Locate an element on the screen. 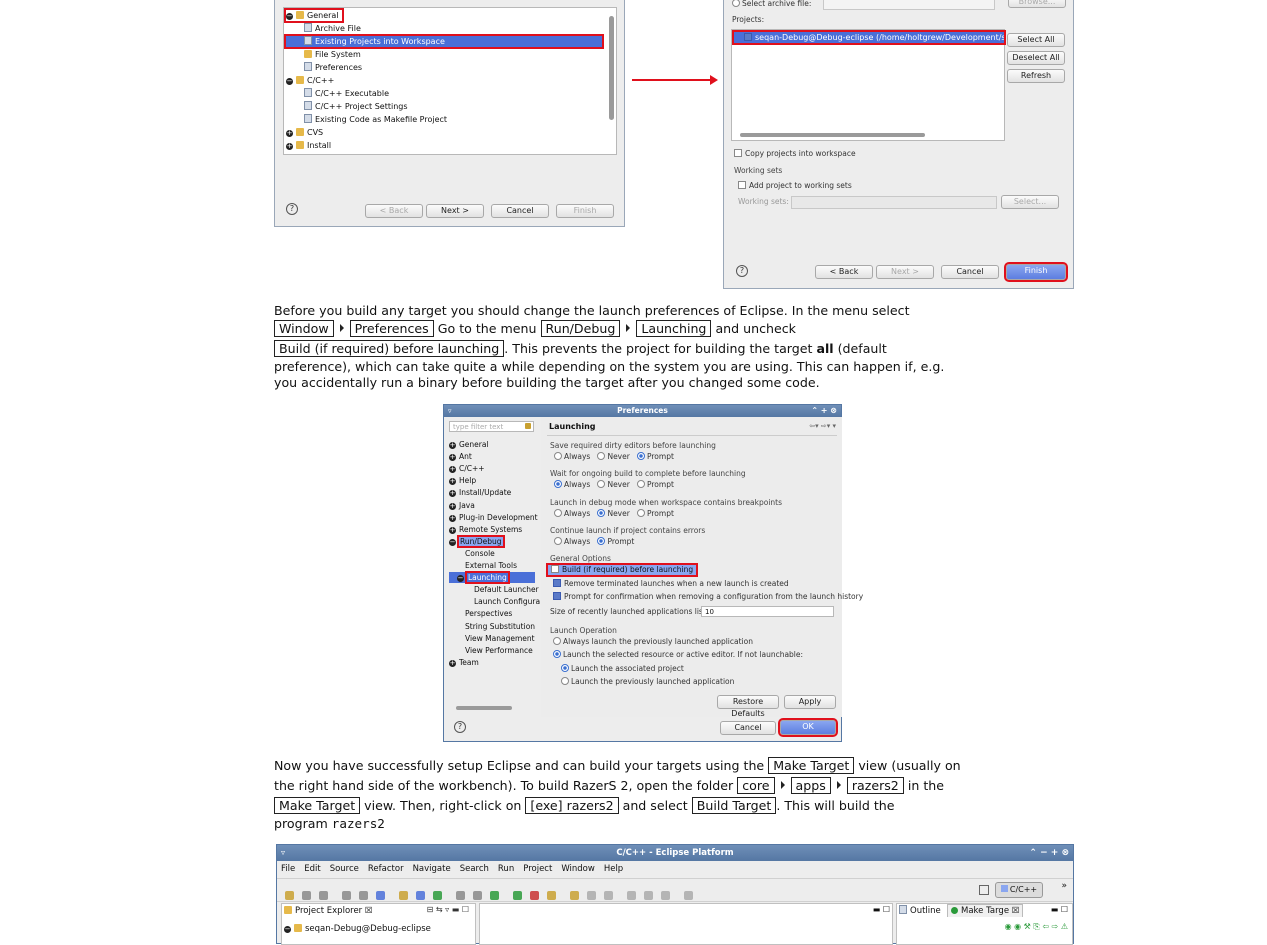 The height and width of the screenshot is (945, 1267). tree-item-cpp-project-settings: C/C++ Project Settings is located at coordinates (356, 106).